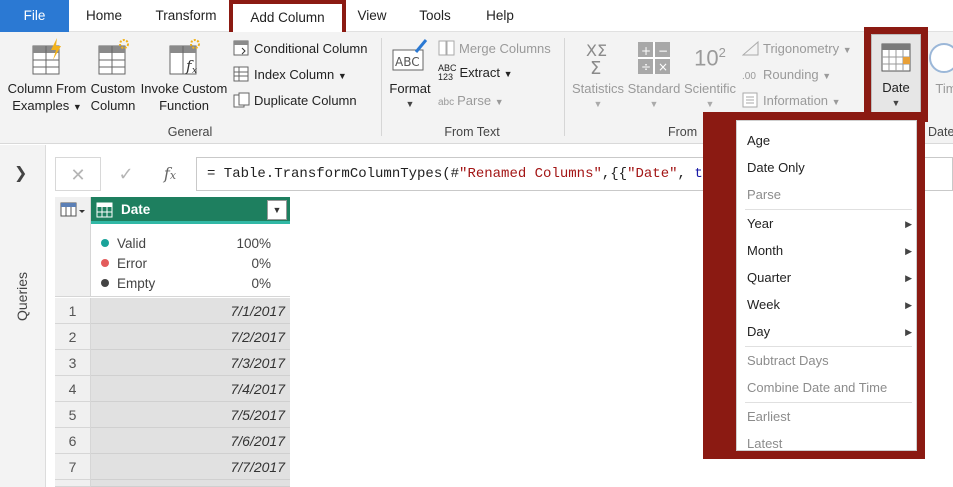  I want to click on information-icon, so click(750, 100).